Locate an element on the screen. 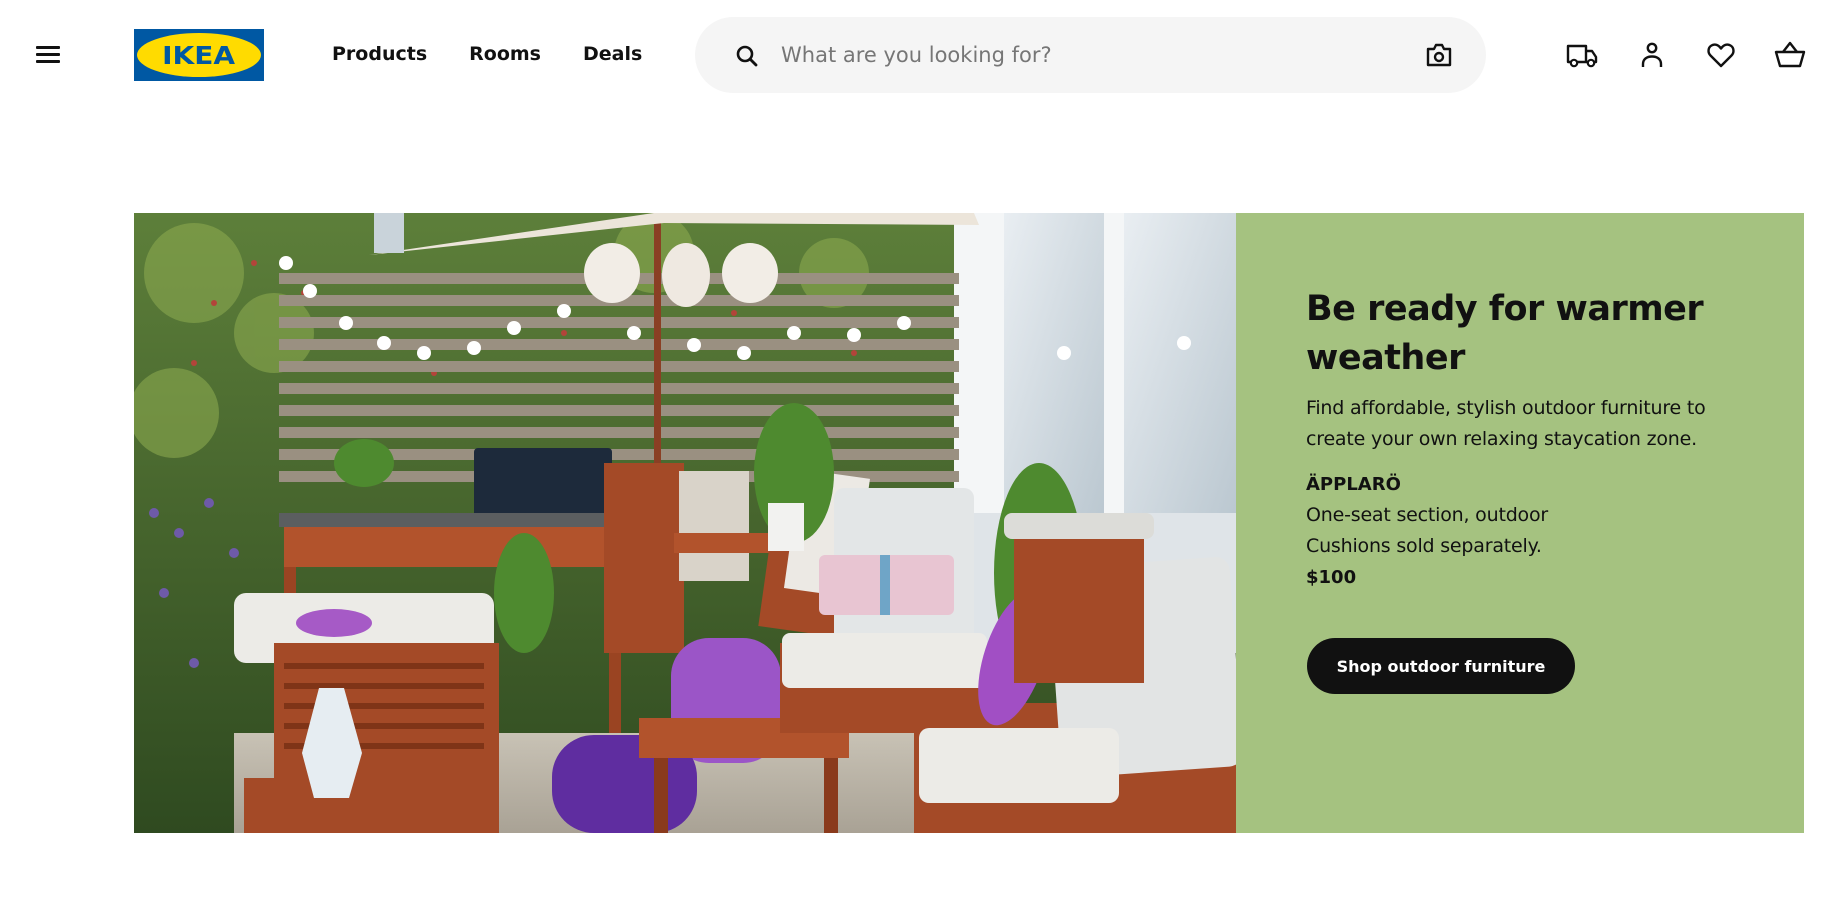  nav-deals: Deals is located at coordinates (612, 54).